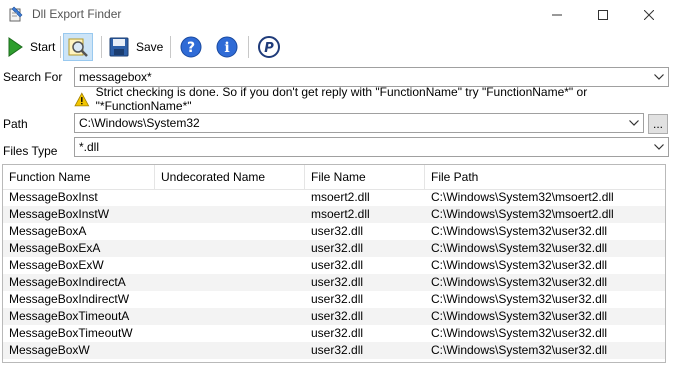 Image resolution: width=673 pixels, height=365 pixels. I want to click on path-dropdown-button, so click(634, 123).